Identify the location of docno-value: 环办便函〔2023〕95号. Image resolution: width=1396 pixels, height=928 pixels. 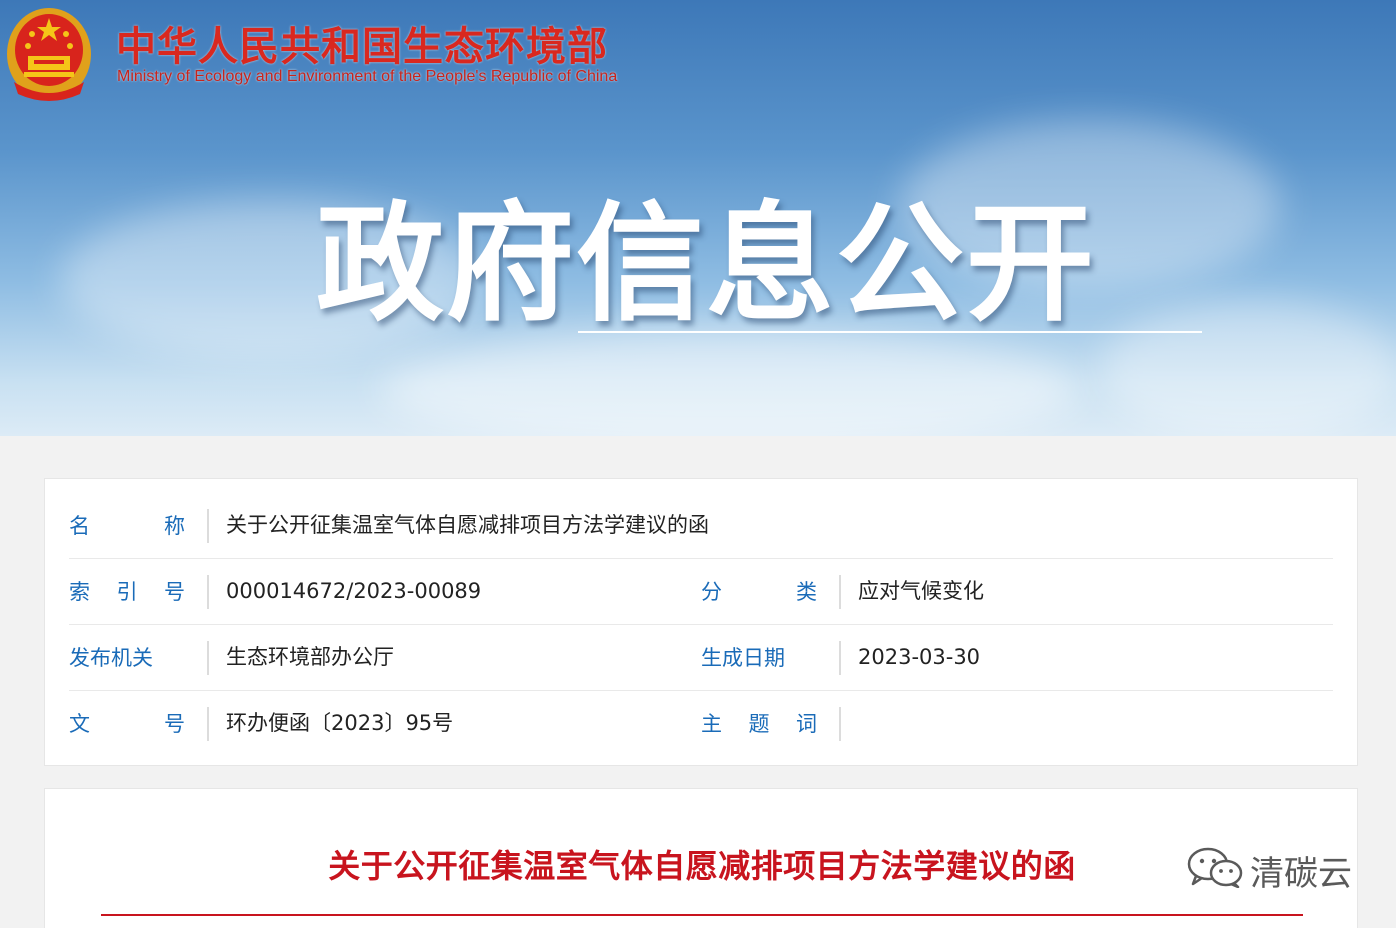
(340, 723).